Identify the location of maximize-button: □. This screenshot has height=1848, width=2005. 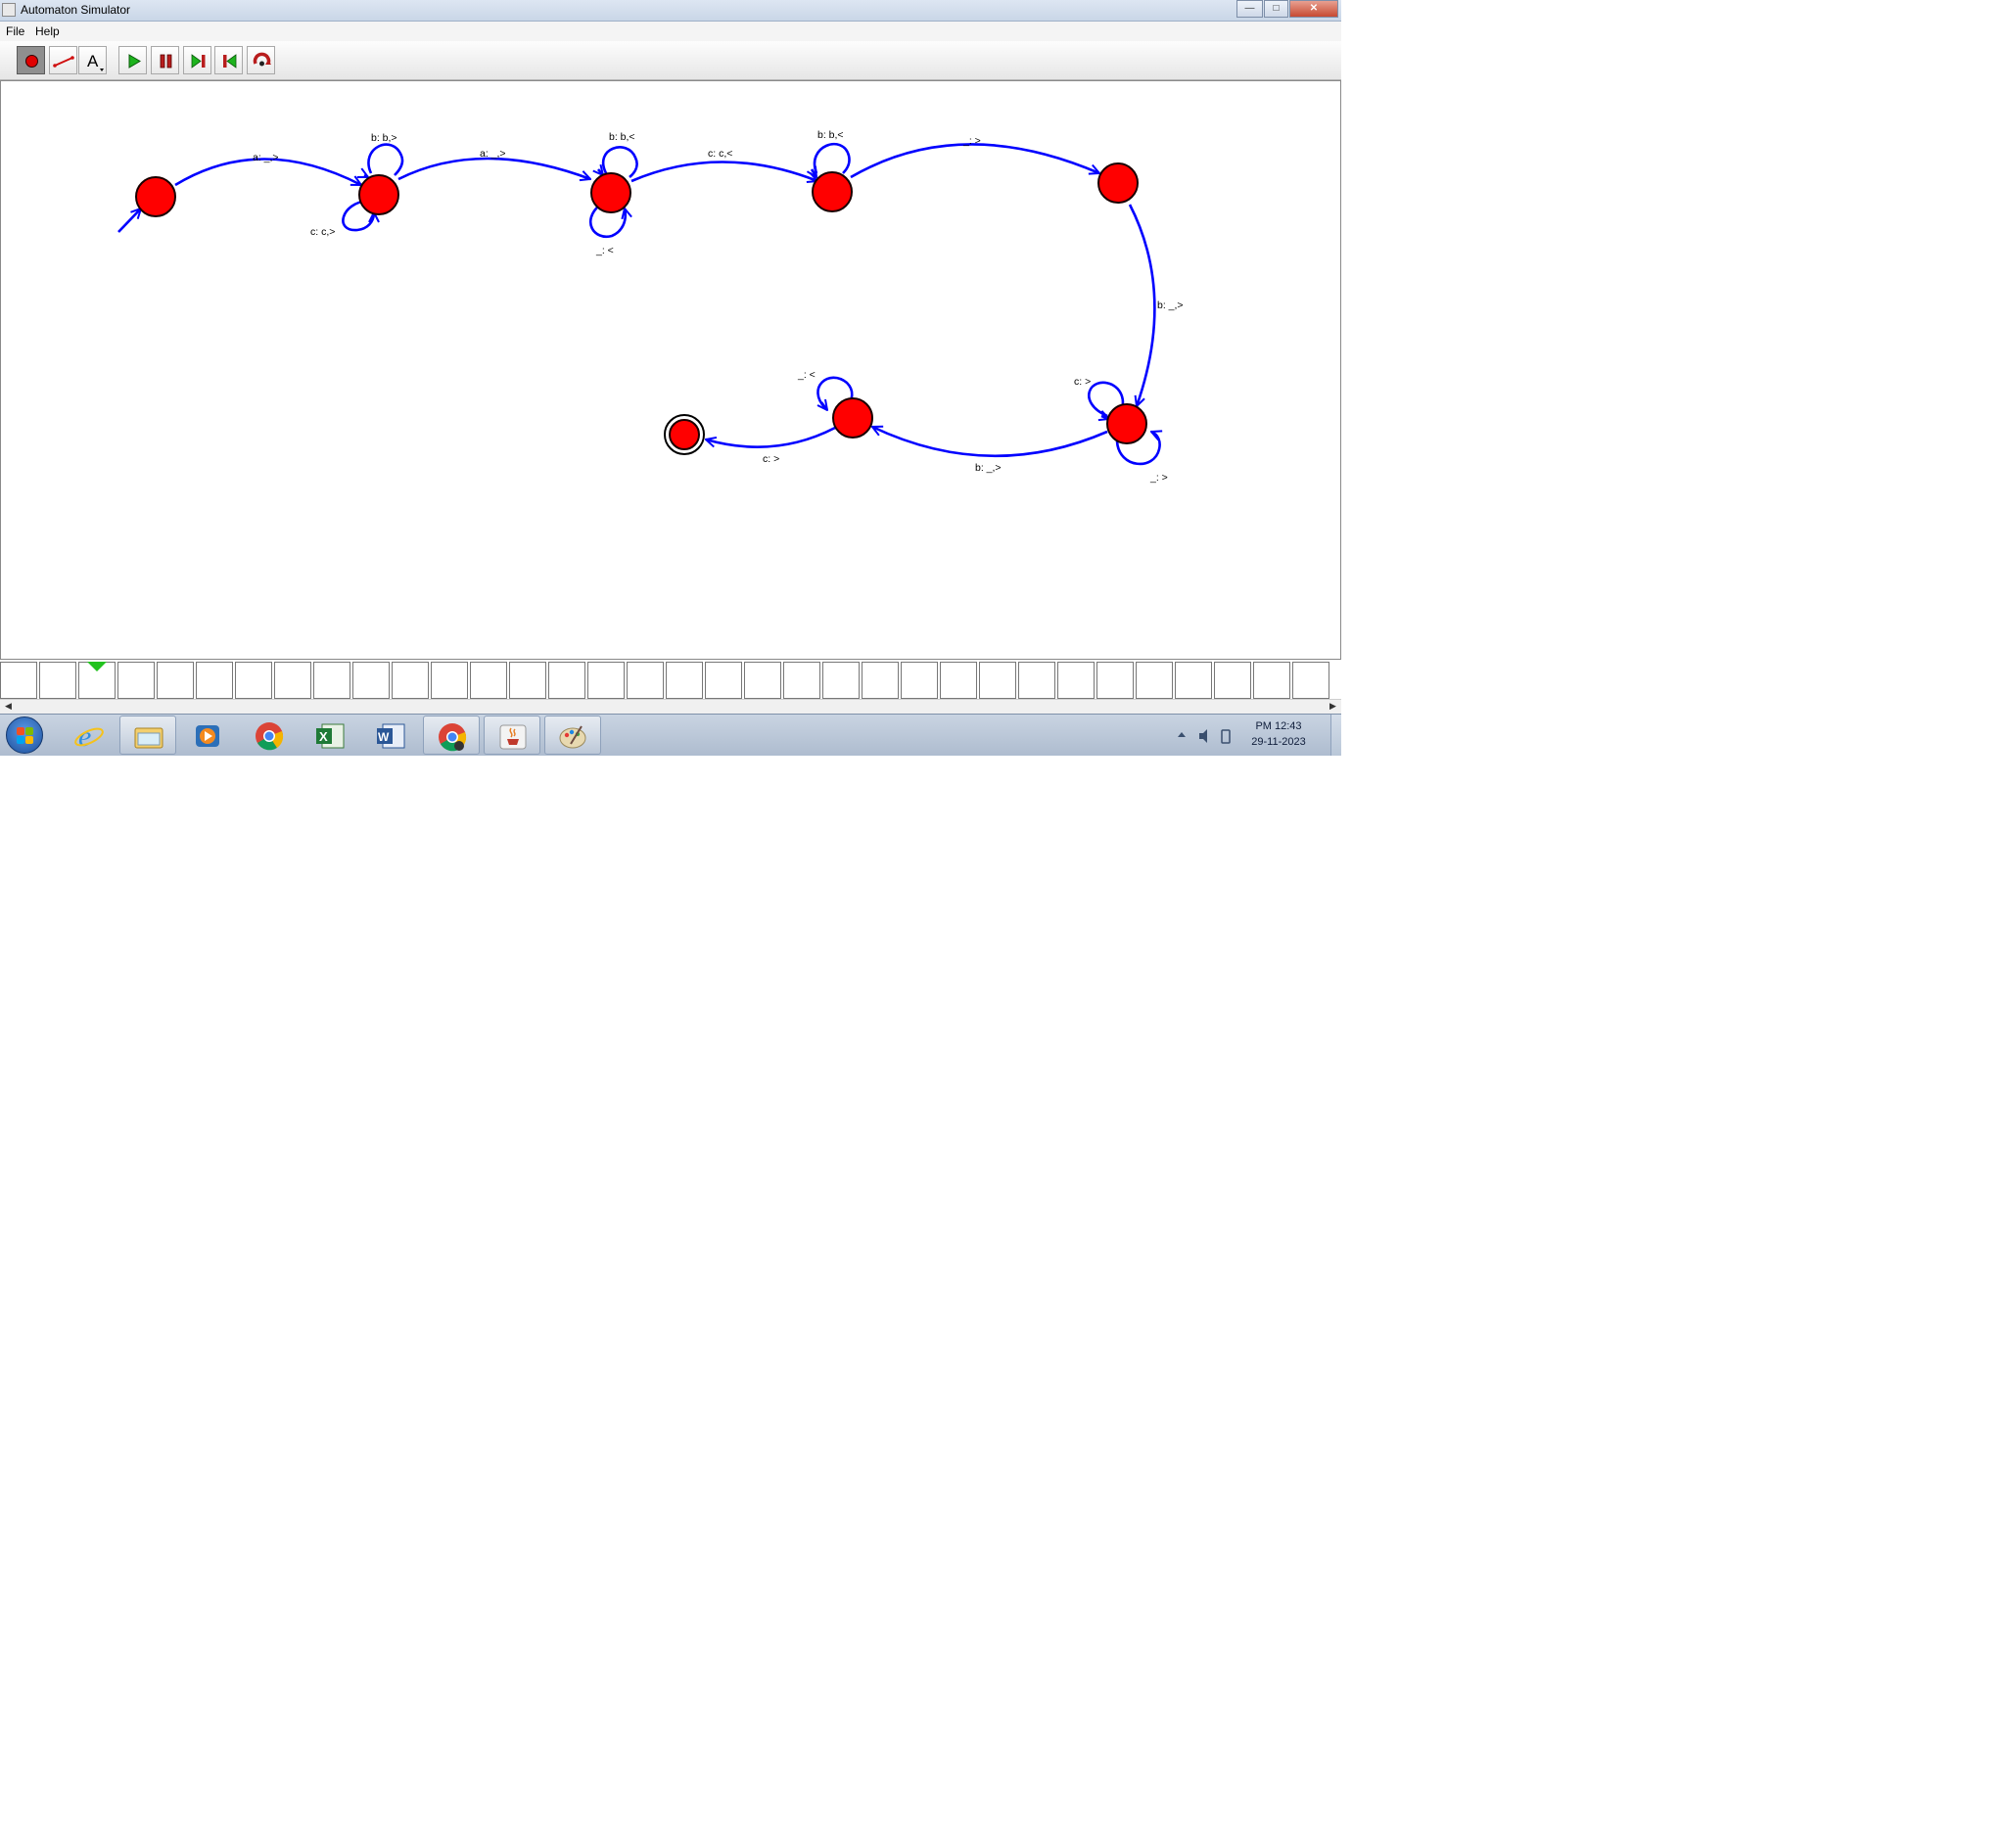
(1276, 9).